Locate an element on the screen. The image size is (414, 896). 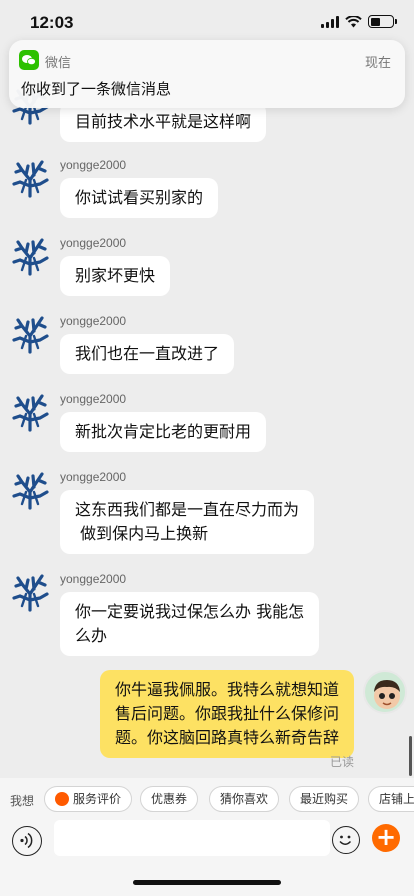
message-line: 售后问题。你跟我扯什么保修问 is located at coordinates (226, 713).